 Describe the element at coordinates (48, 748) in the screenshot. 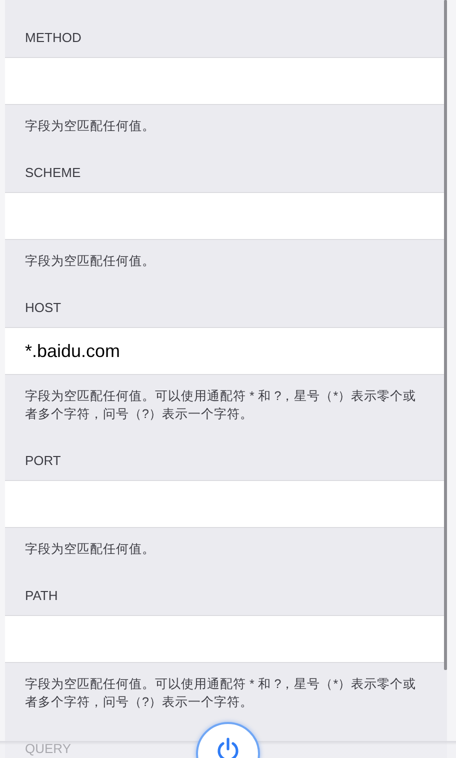

I see `section-label: QUERY` at that location.